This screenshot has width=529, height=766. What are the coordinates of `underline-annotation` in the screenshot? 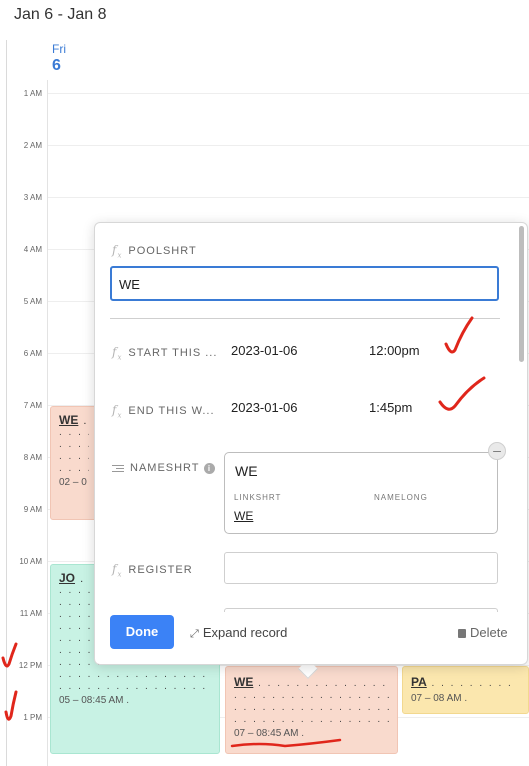 It's located at (286, 743).